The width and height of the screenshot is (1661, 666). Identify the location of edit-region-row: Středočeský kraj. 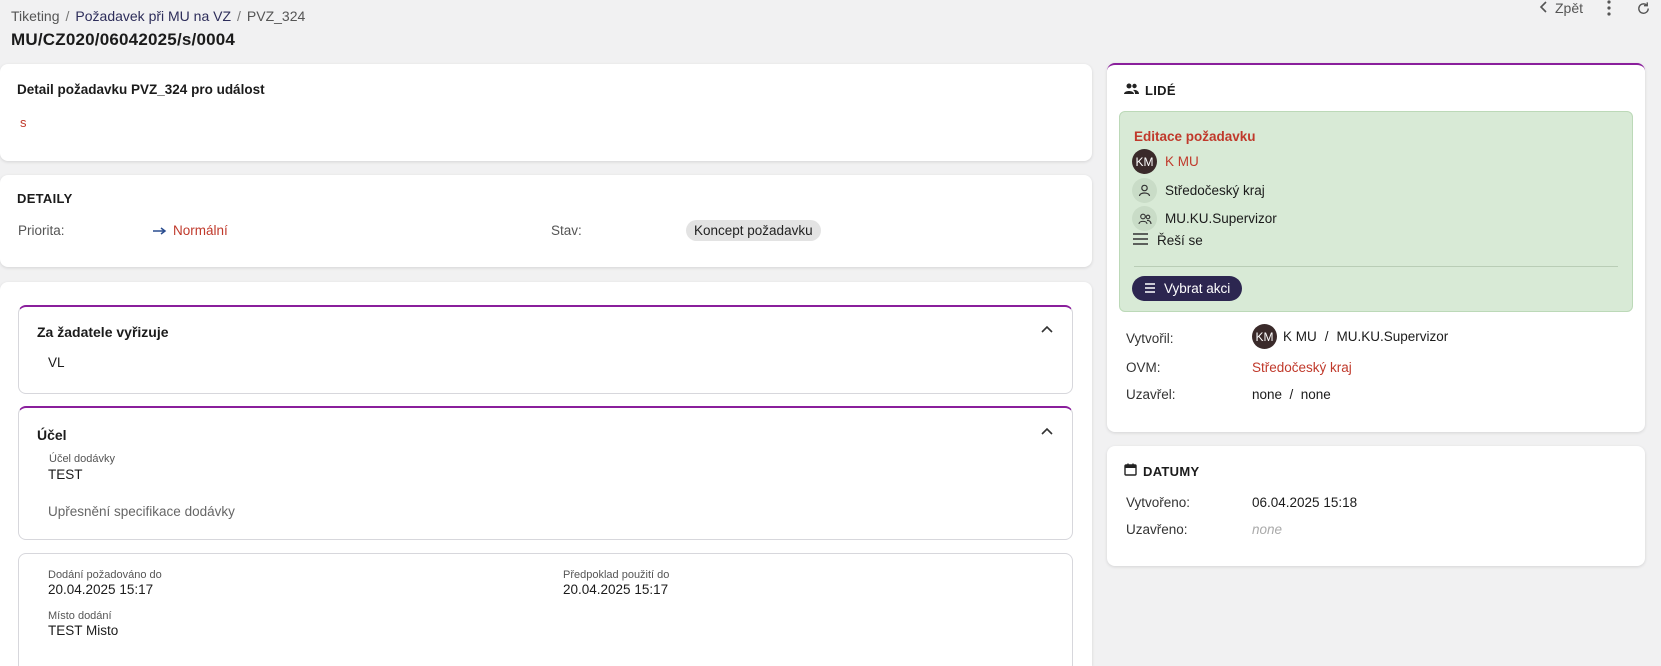
(1198, 190).